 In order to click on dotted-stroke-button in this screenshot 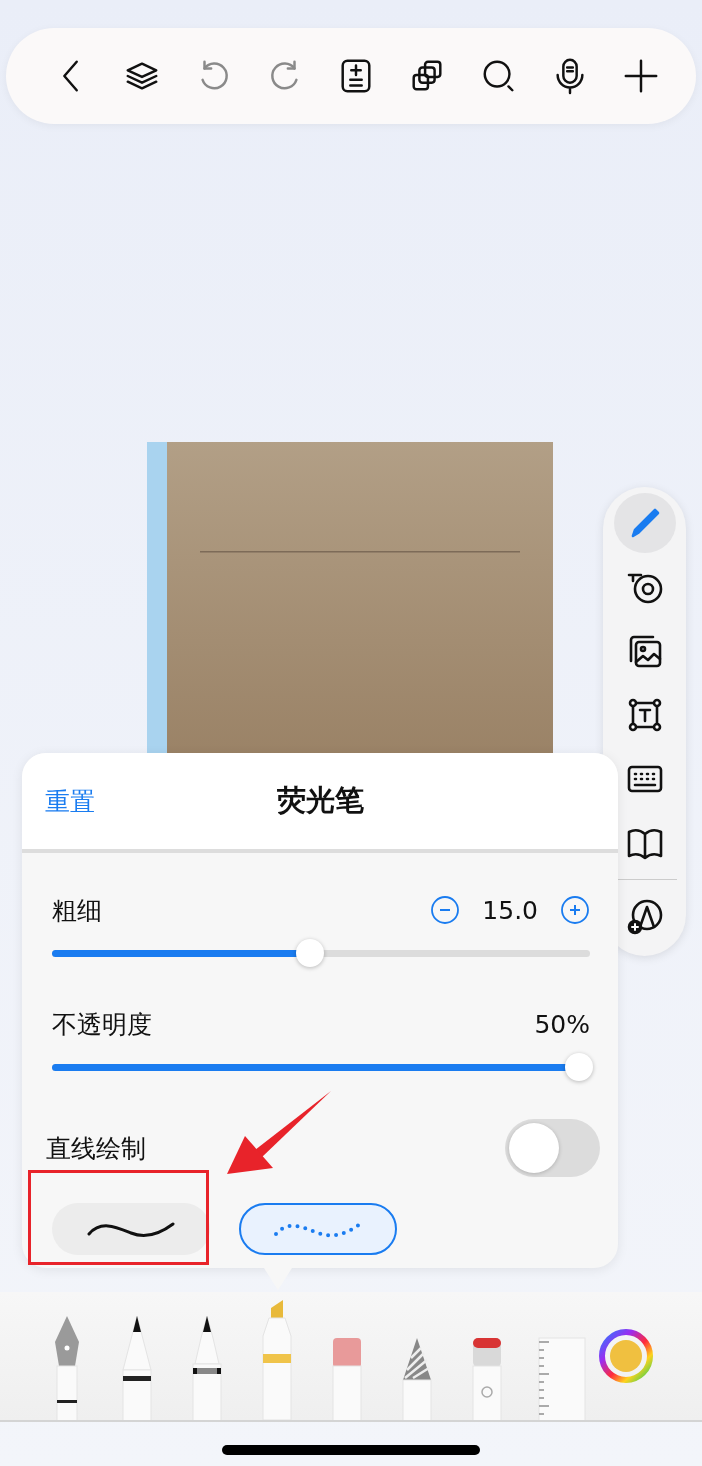, I will do `click(318, 1229)`.